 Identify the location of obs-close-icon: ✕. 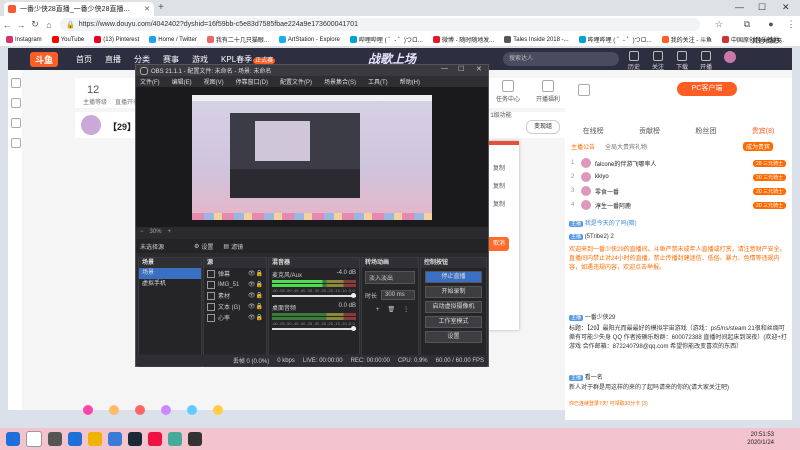
(479, 69).